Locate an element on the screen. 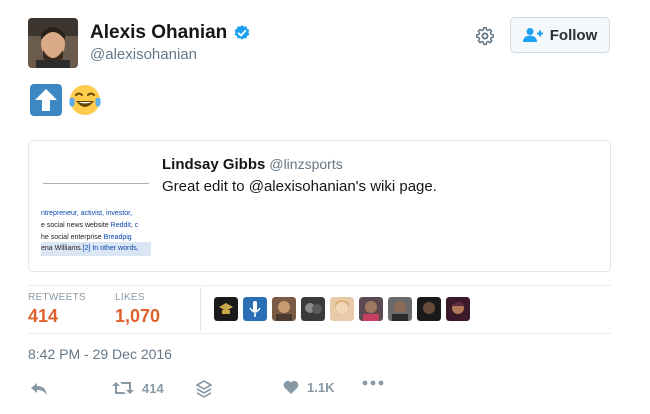 The image size is (650, 414). quoted-tweet-author-handle: @linzsports is located at coordinates (306, 164).